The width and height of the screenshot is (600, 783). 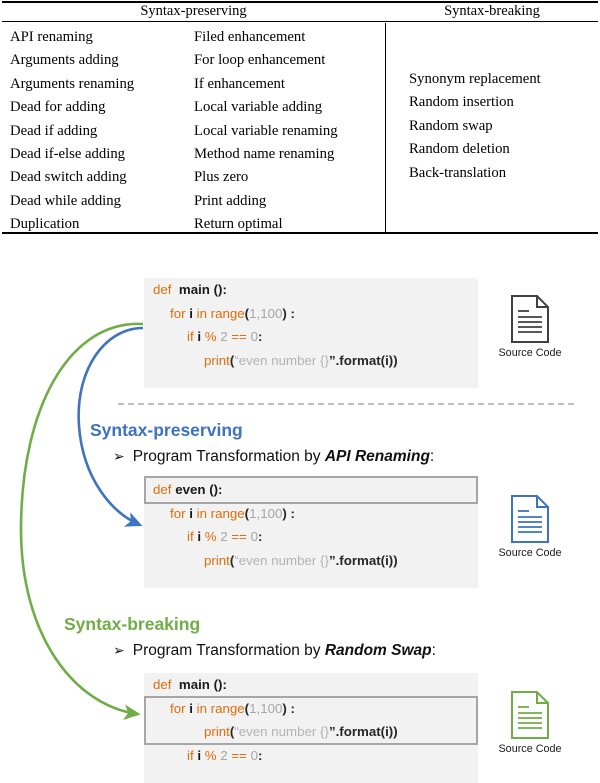 I want to click on subtitle-api-renaming: ➢ Program Transformation by API Renaming:, so click(x=273, y=457).